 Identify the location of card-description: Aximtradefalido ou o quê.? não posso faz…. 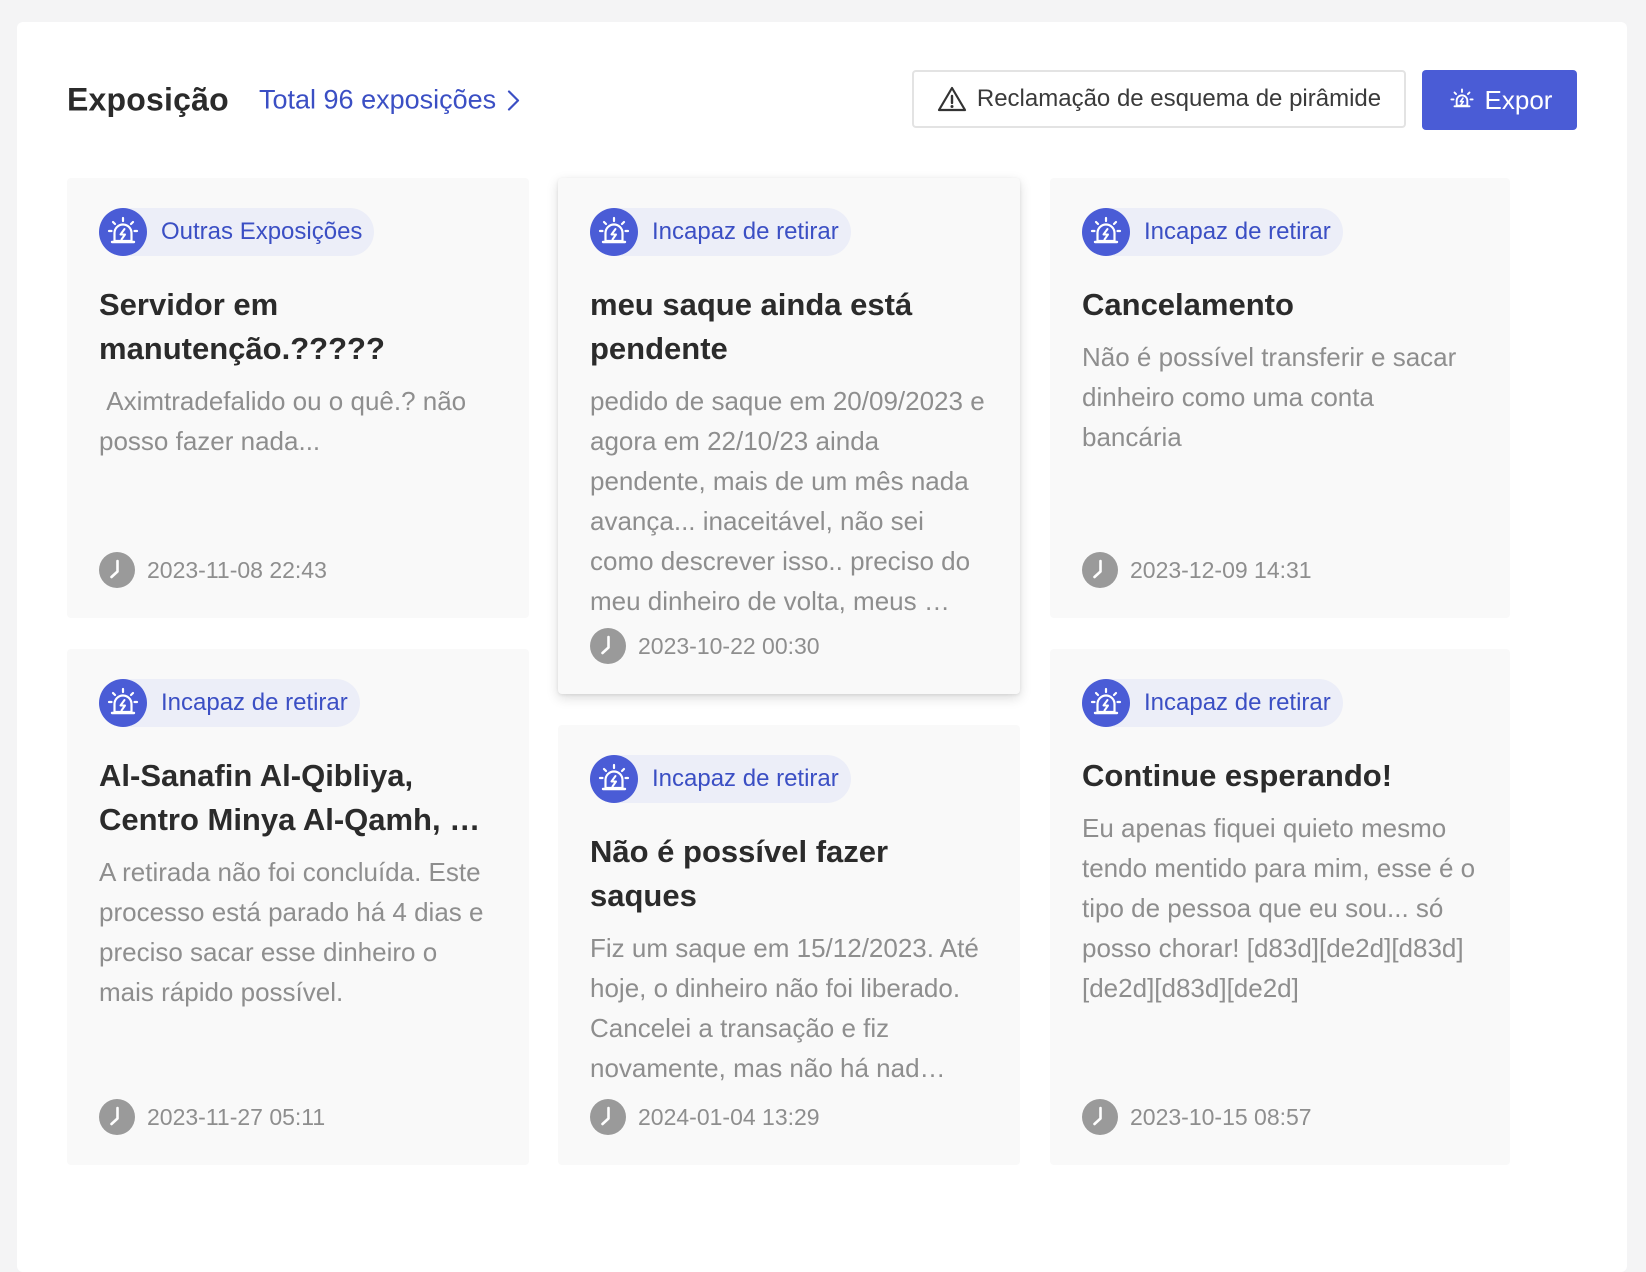
(286, 421).